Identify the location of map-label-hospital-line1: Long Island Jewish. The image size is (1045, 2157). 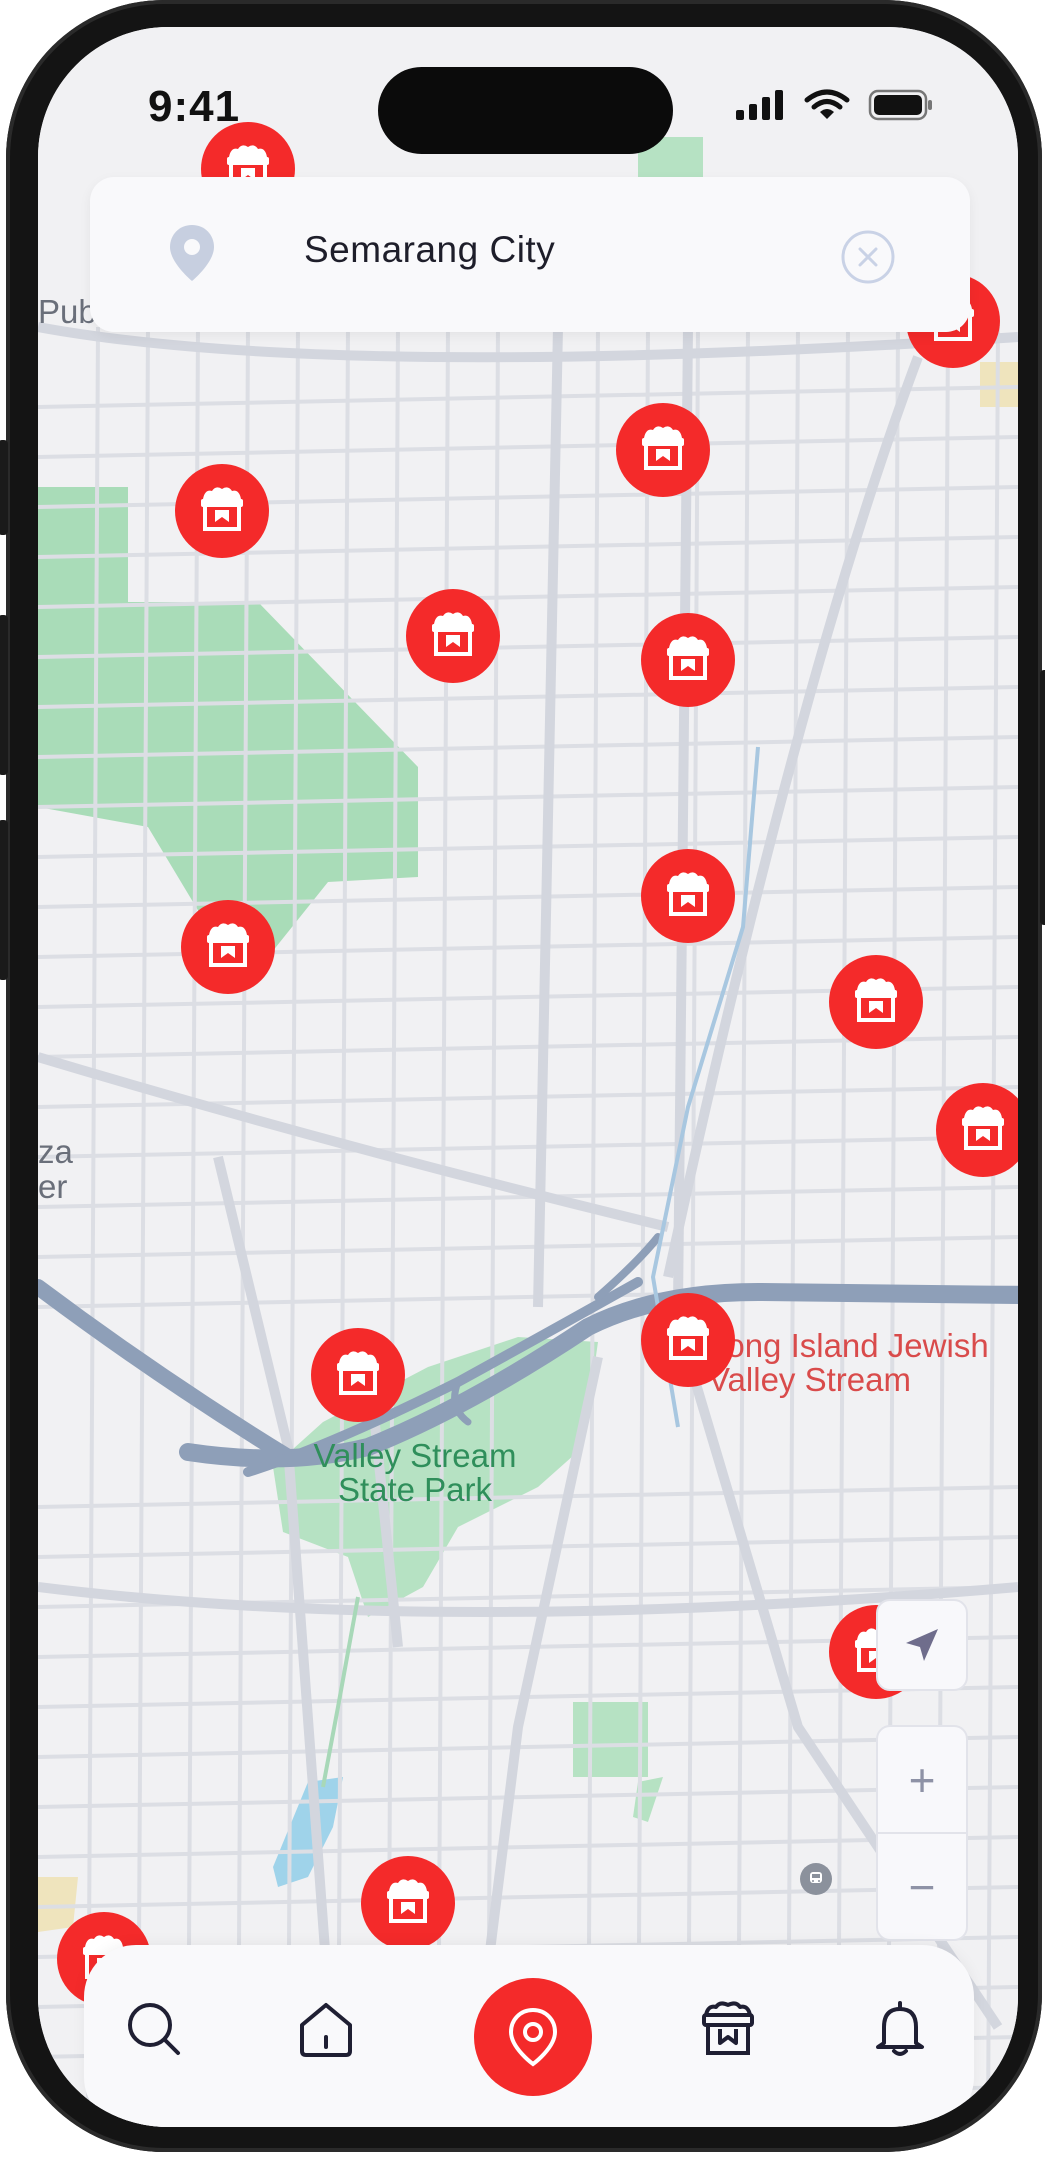
(848, 1345).